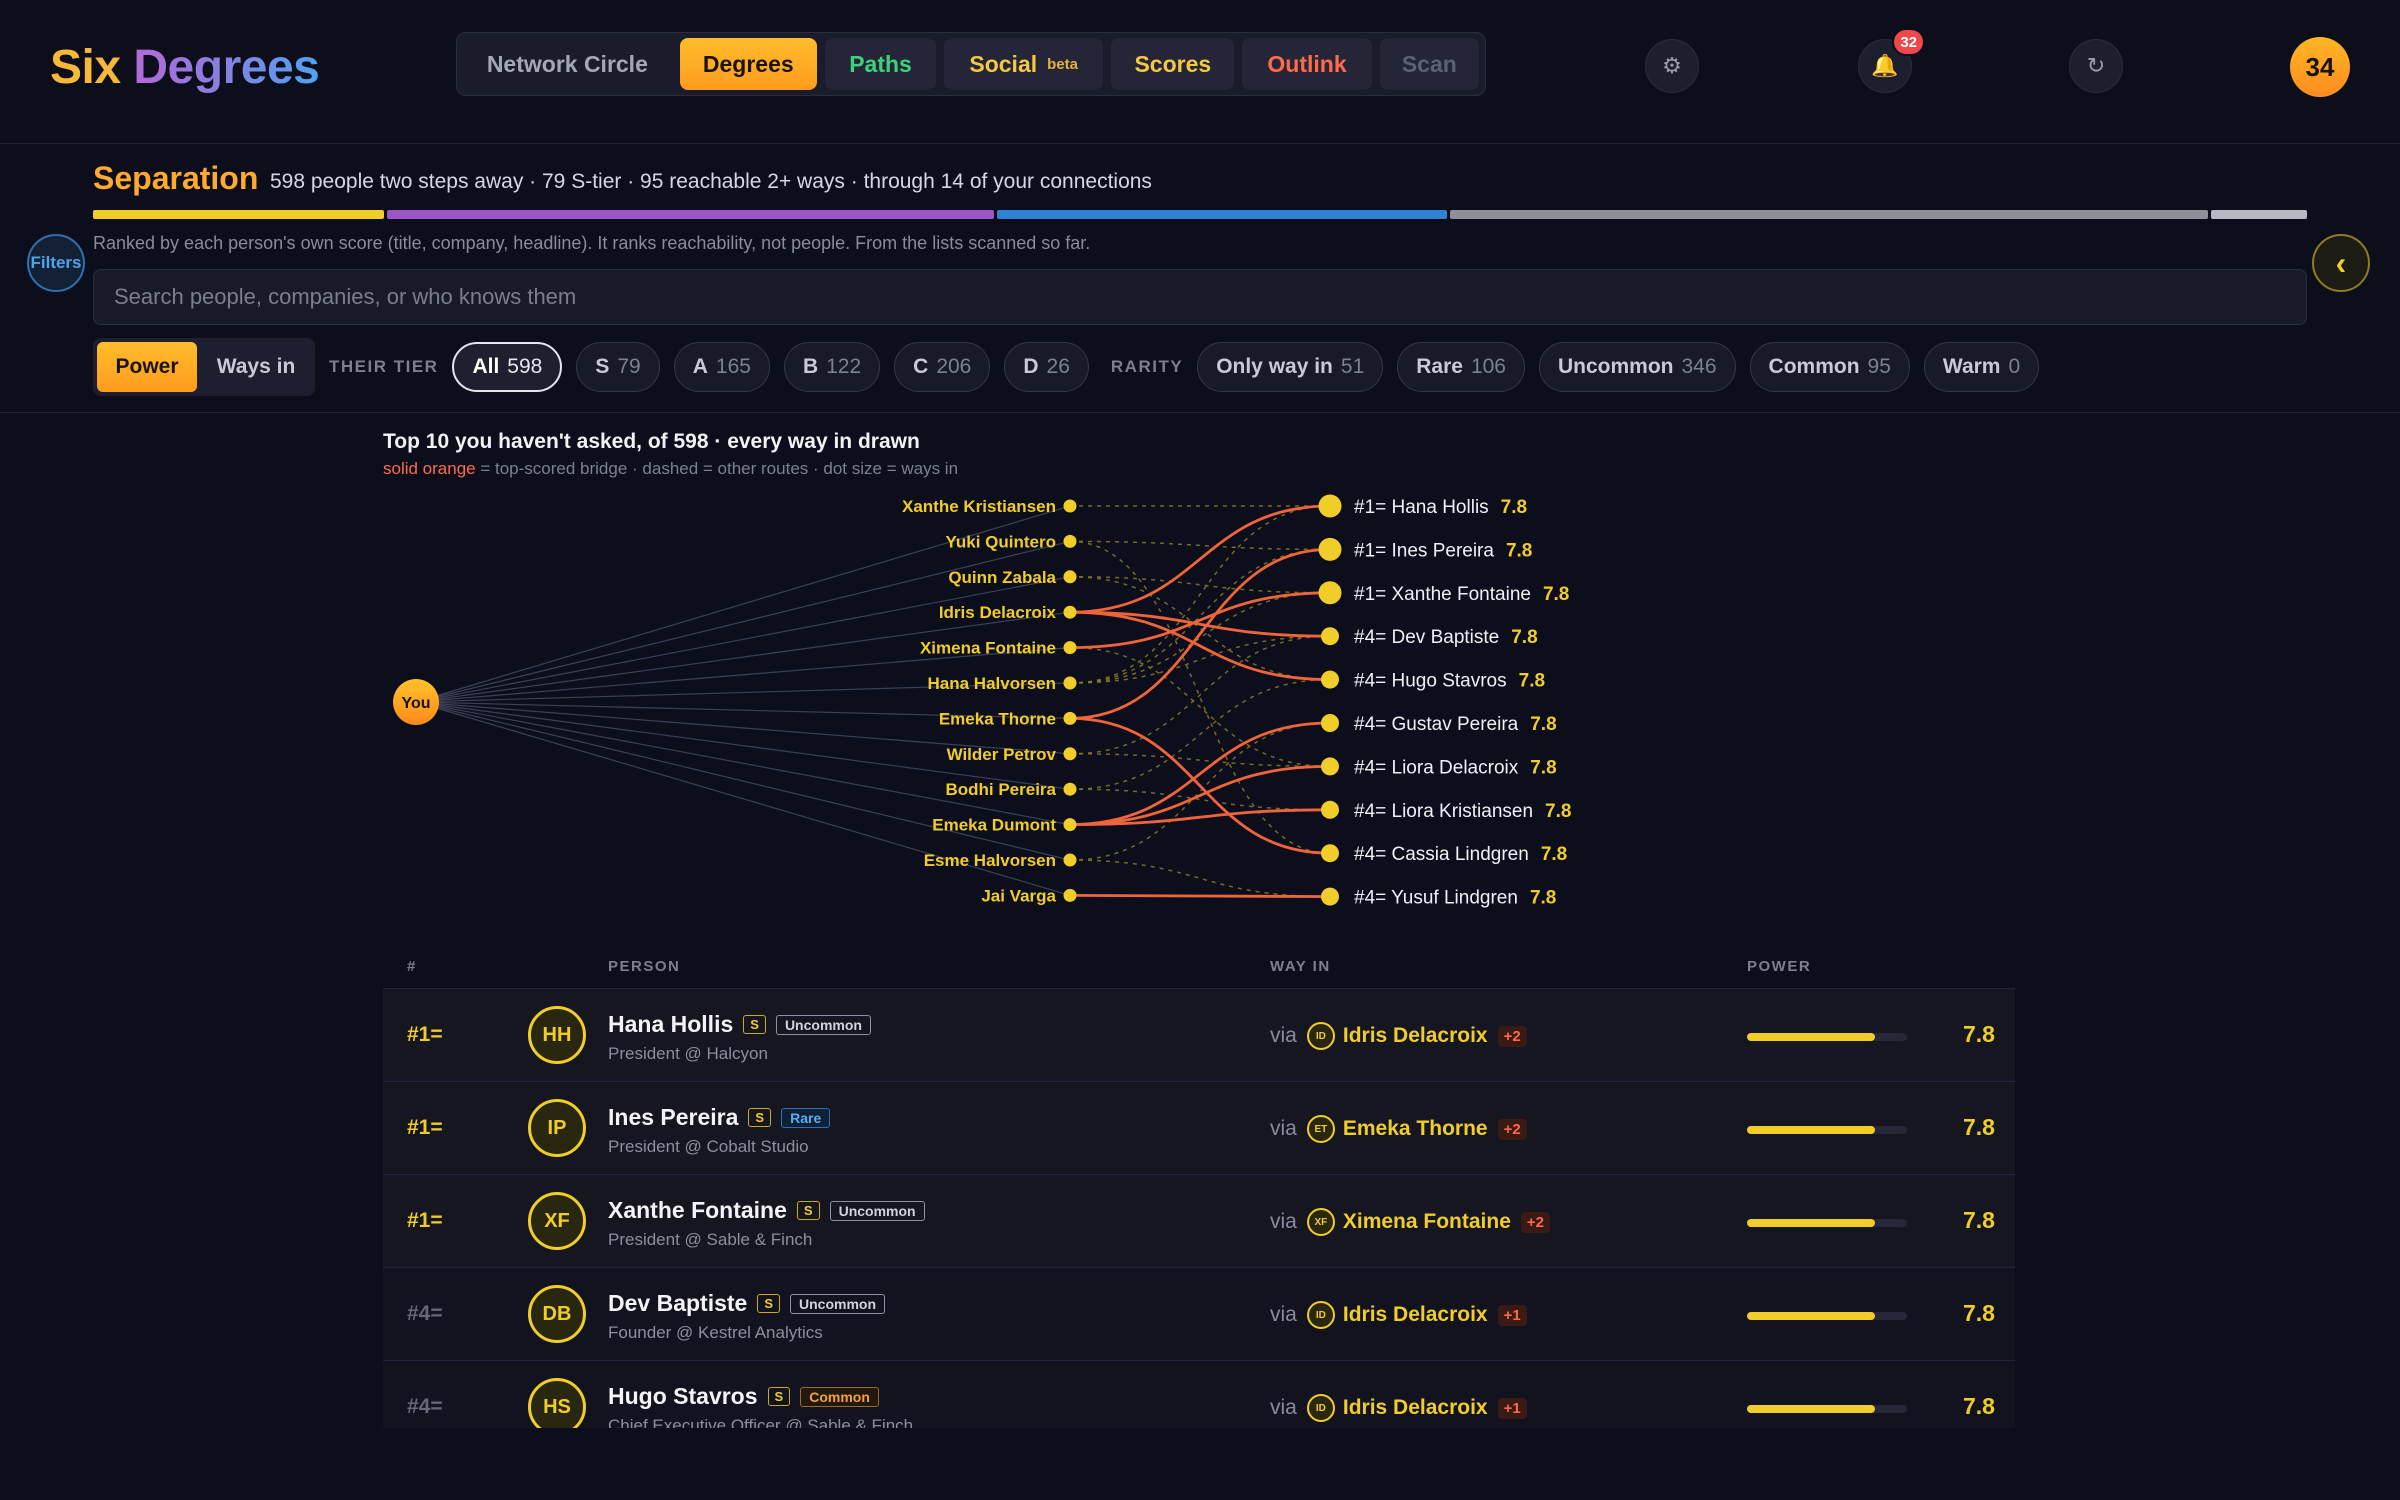 The width and height of the screenshot is (2400, 1500). What do you see at coordinates (1439, 366) in the screenshot?
I see `chip-label: Rare` at bounding box center [1439, 366].